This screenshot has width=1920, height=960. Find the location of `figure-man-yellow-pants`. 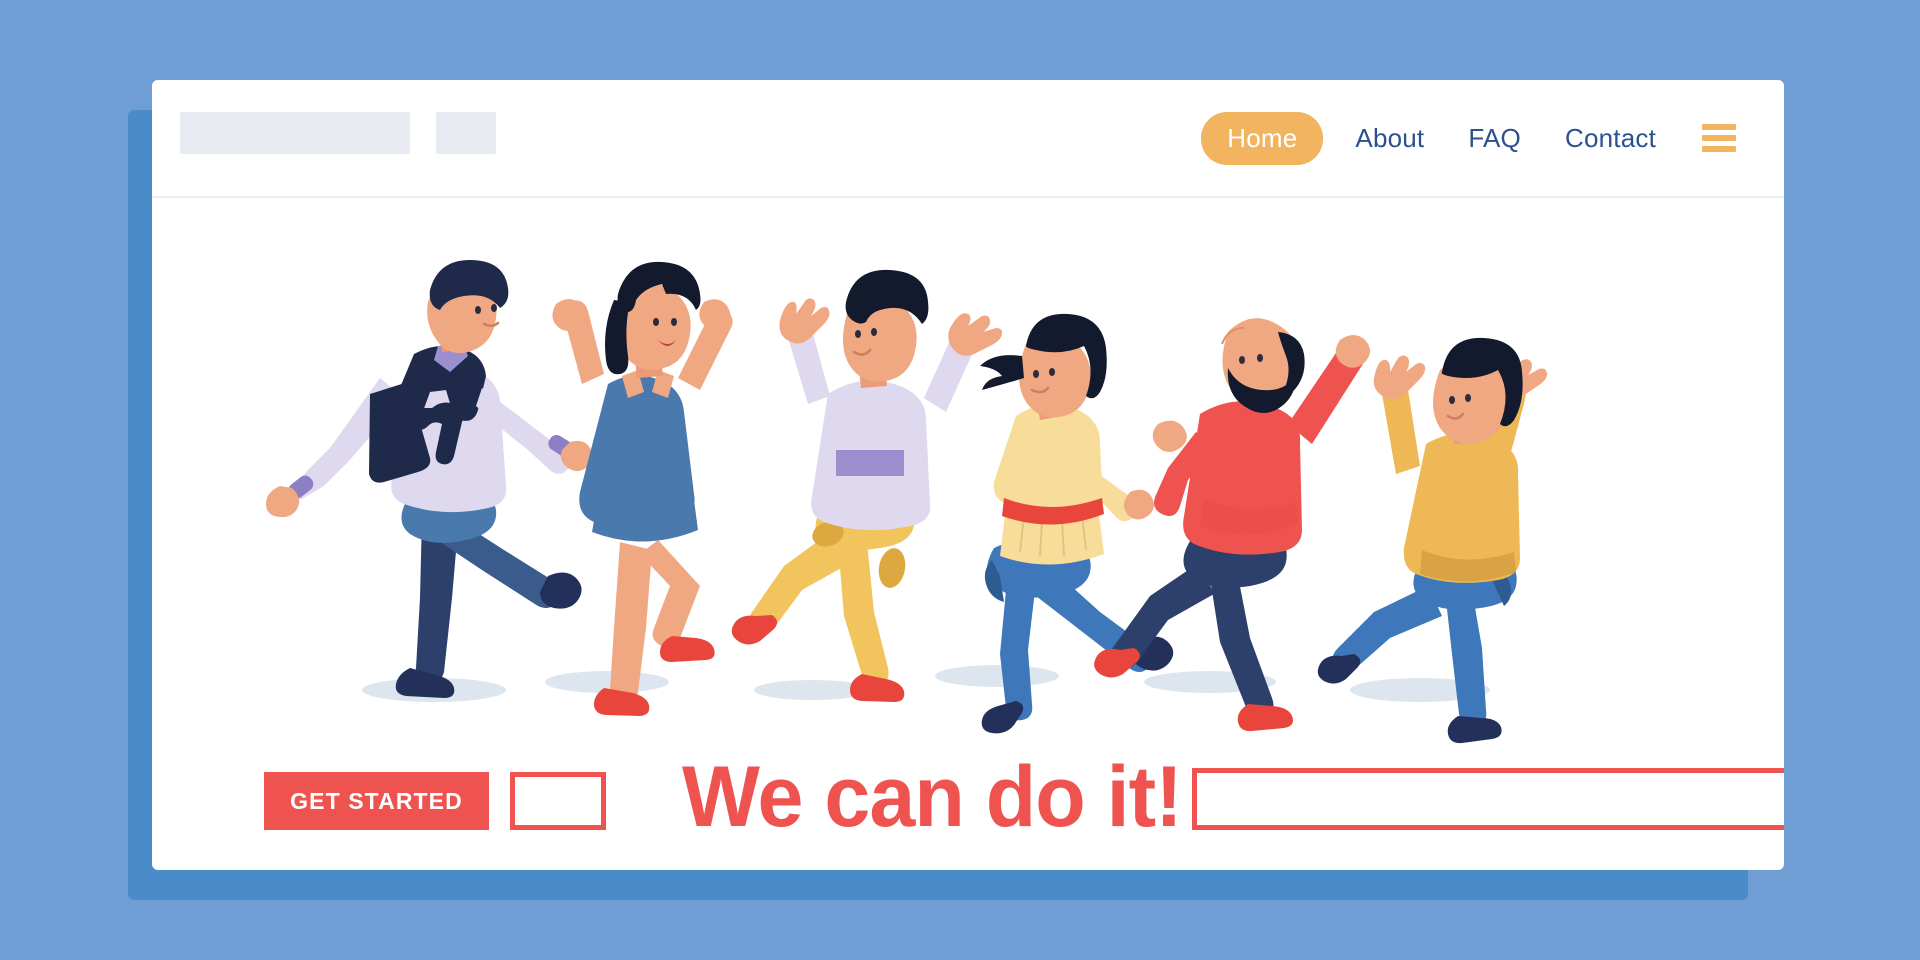

figure-man-yellow-pants is located at coordinates (867, 485).